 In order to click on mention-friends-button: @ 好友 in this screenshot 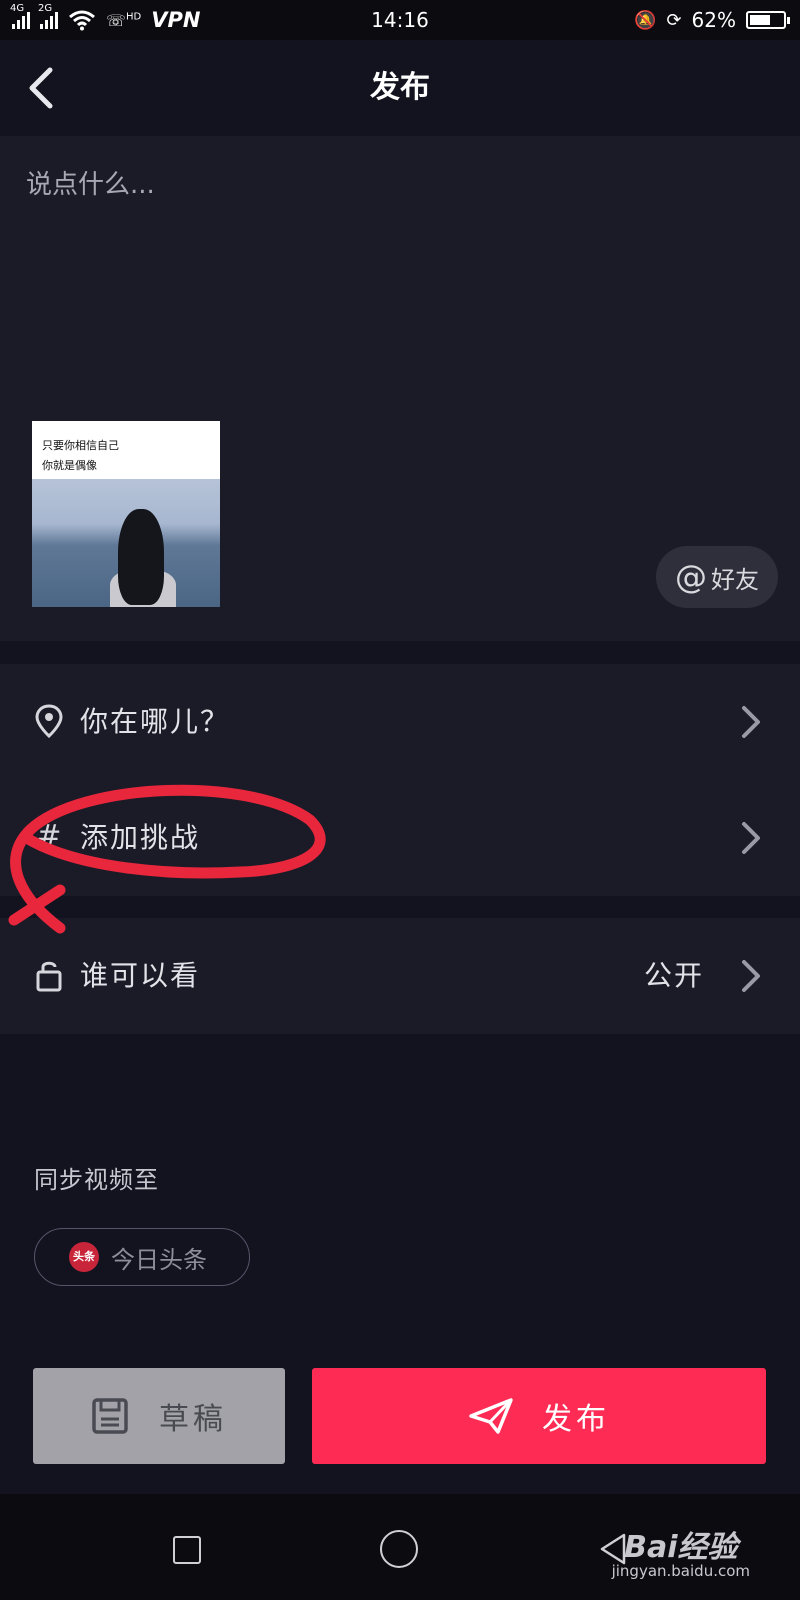, I will do `click(717, 577)`.